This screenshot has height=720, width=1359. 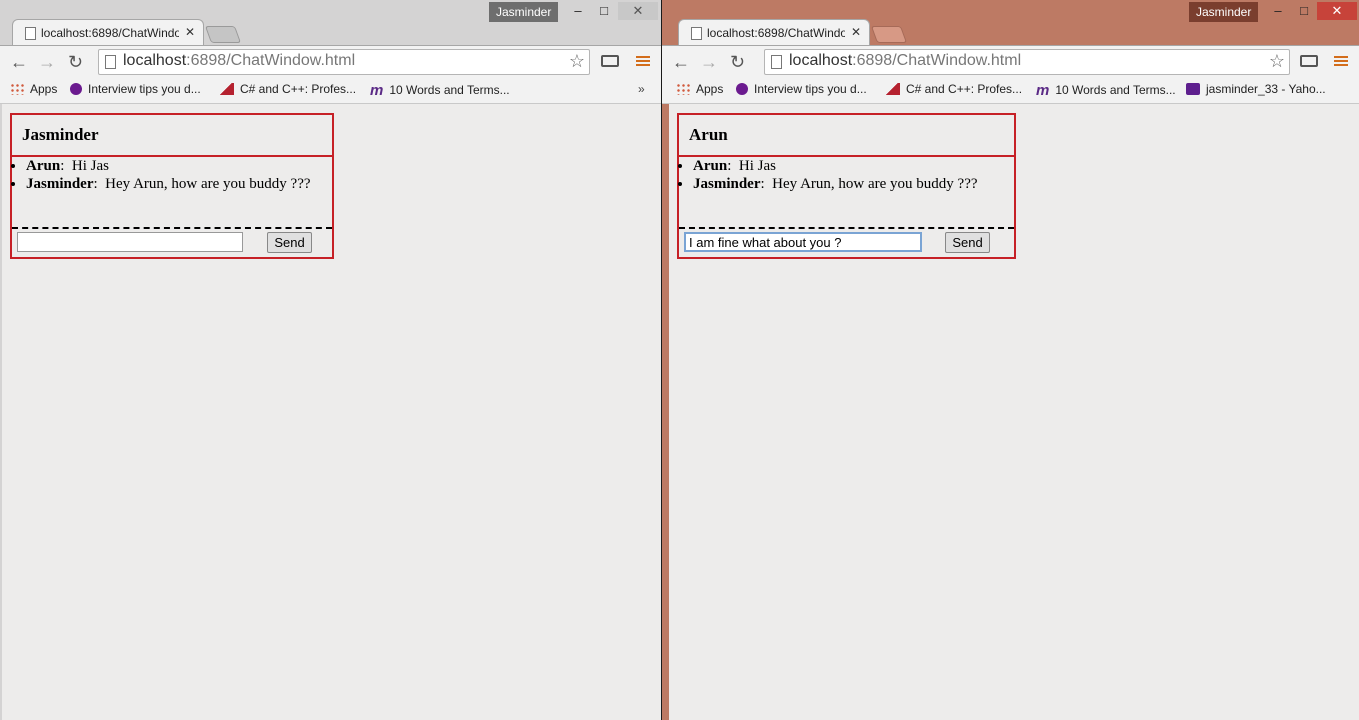 I want to click on chat-header: Jasminder, so click(x=172, y=136).